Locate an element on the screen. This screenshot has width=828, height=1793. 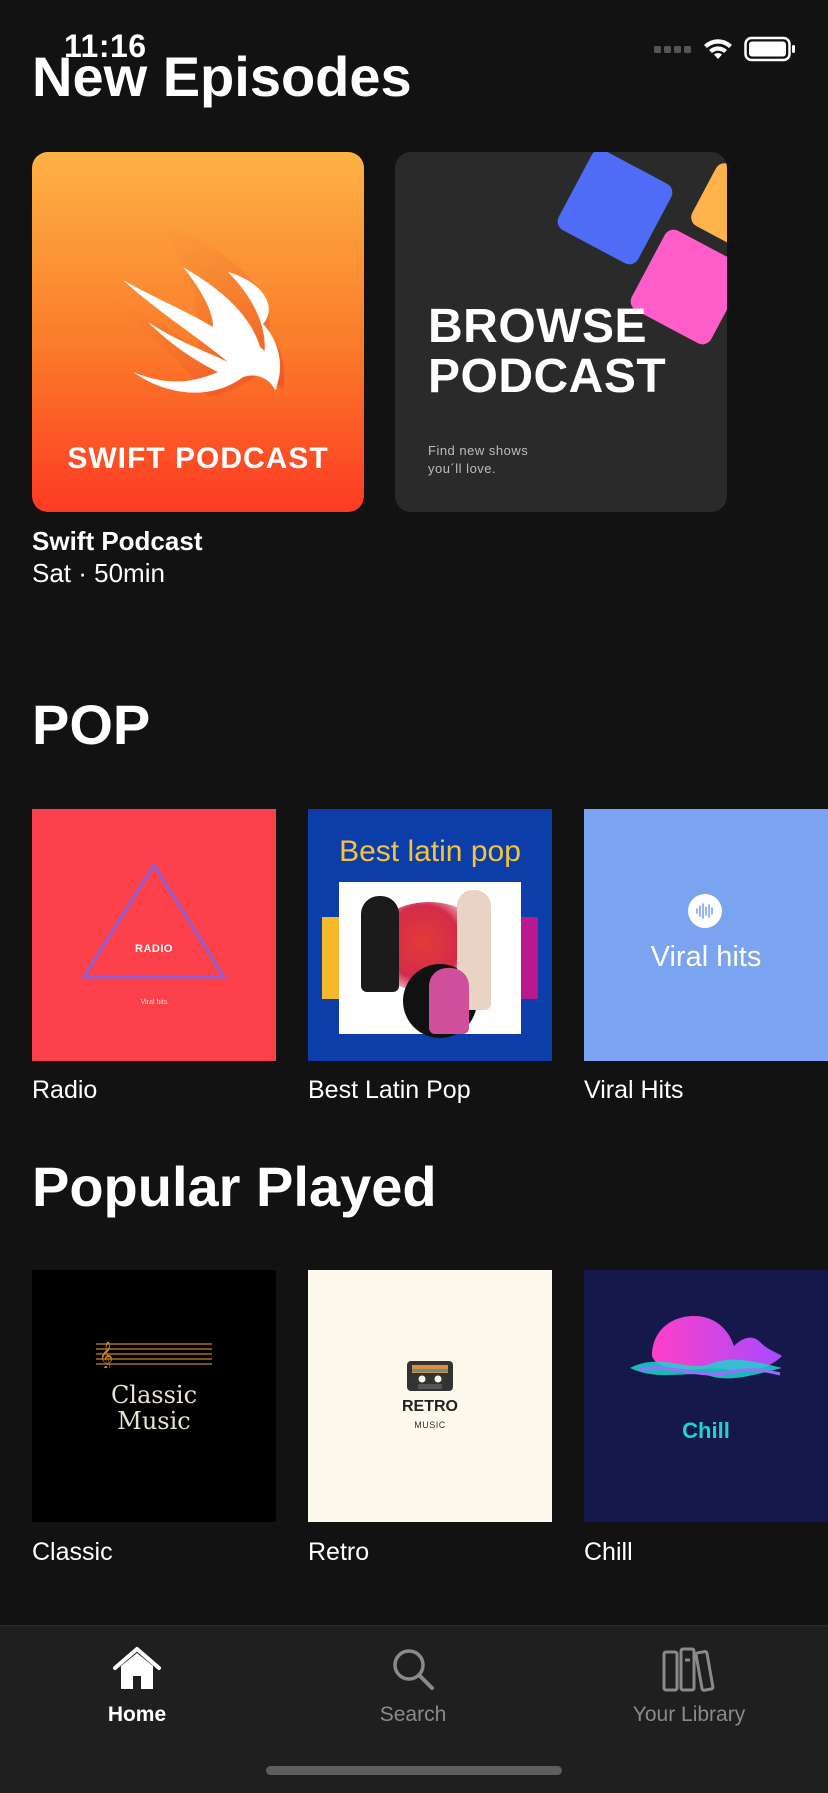
section-title-pop: POP is located at coordinates (91, 724).